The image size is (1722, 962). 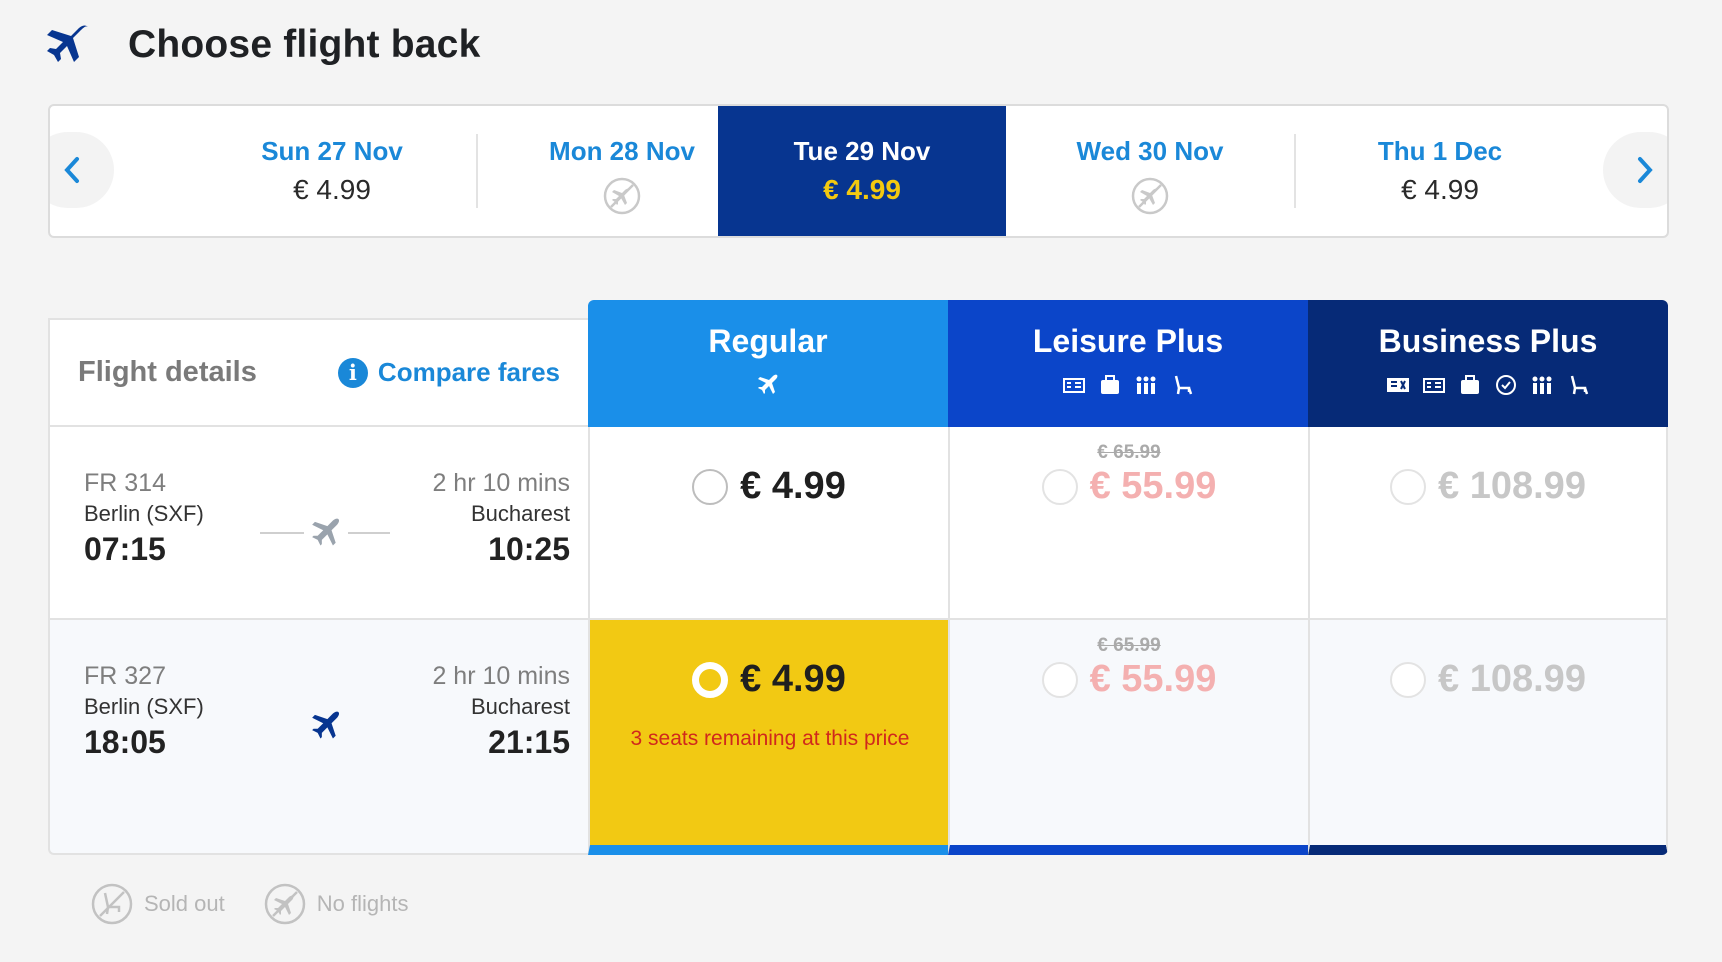 I want to click on legend-item-no-flights: No flights, so click(x=336, y=904).